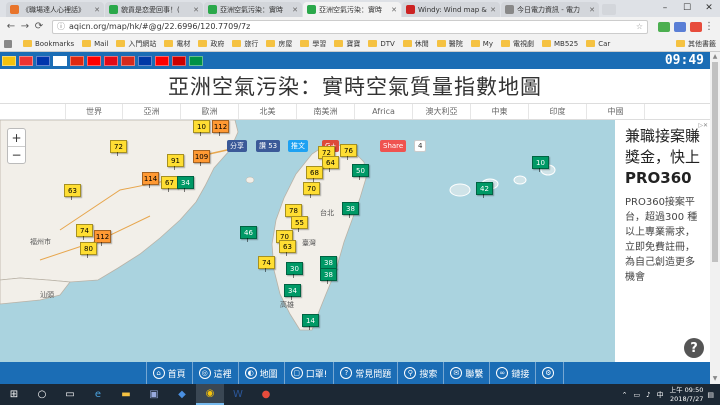 The height and width of the screenshot is (405, 720). What do you see at coordinates (292, 292) in the screenshot?
I see `aqi-station-marker: 34` at bounding box center [292, 292].